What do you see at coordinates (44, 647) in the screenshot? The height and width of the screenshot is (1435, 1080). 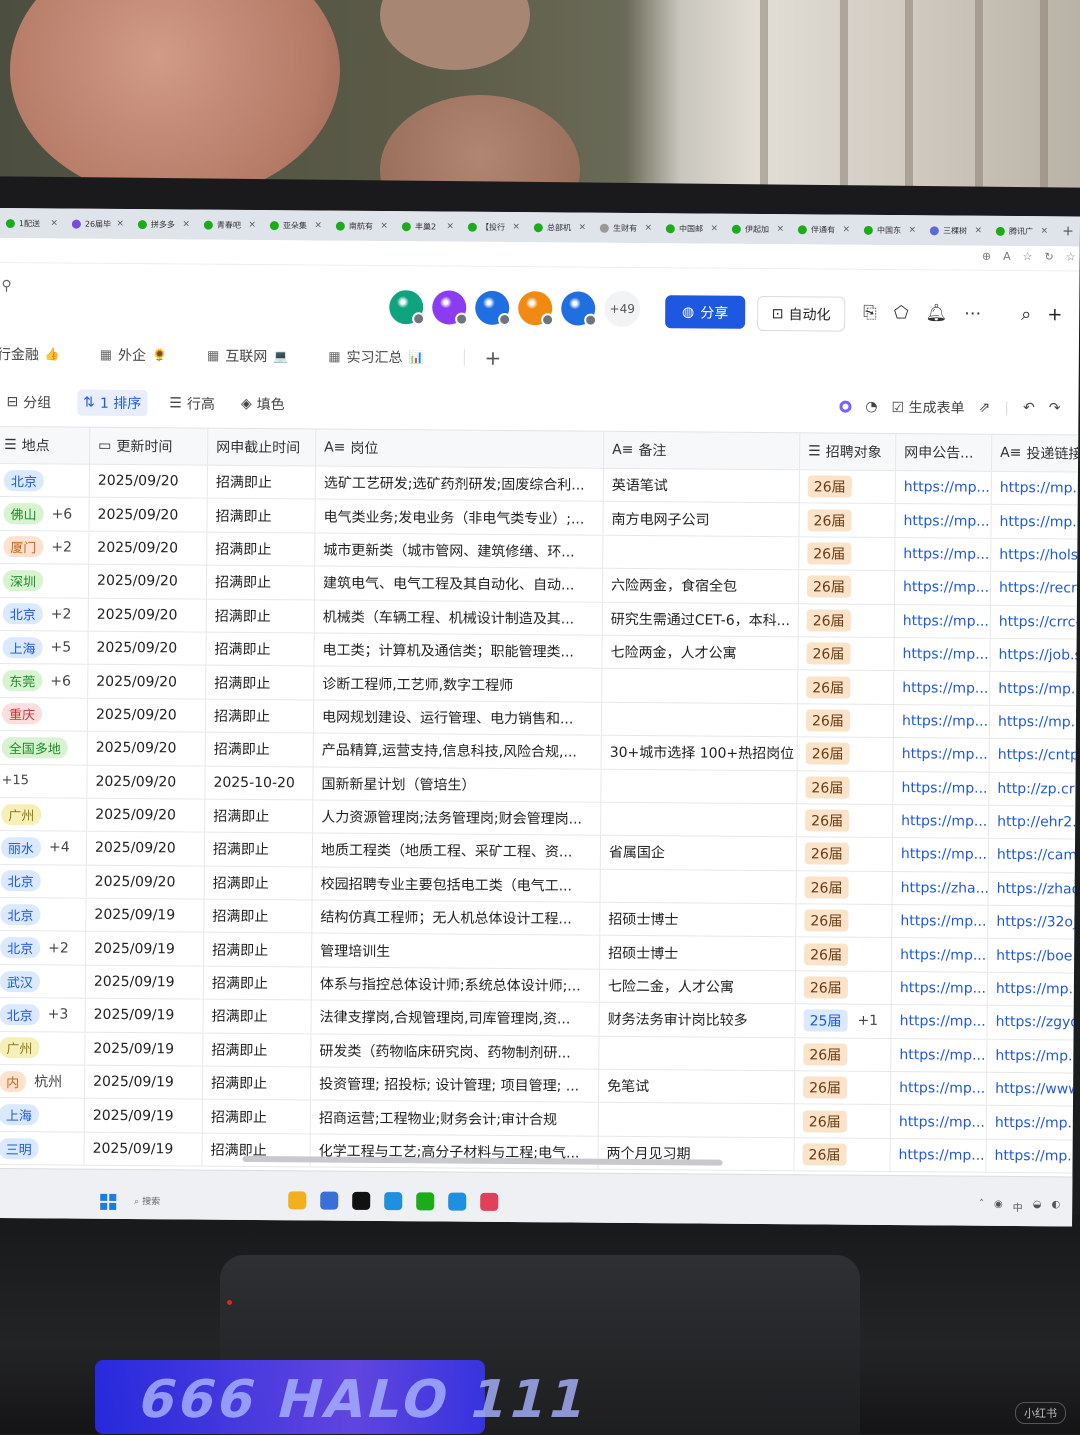 I see `location-cell: 上海 +5` at bounding box center [44, 647].